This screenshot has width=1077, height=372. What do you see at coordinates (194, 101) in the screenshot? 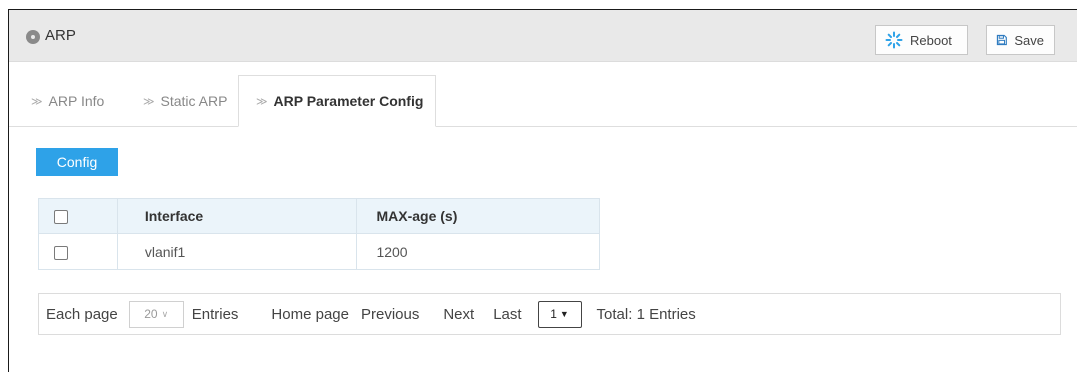
I see `tab-label: Static ARP` at bounding box center [194, 101].